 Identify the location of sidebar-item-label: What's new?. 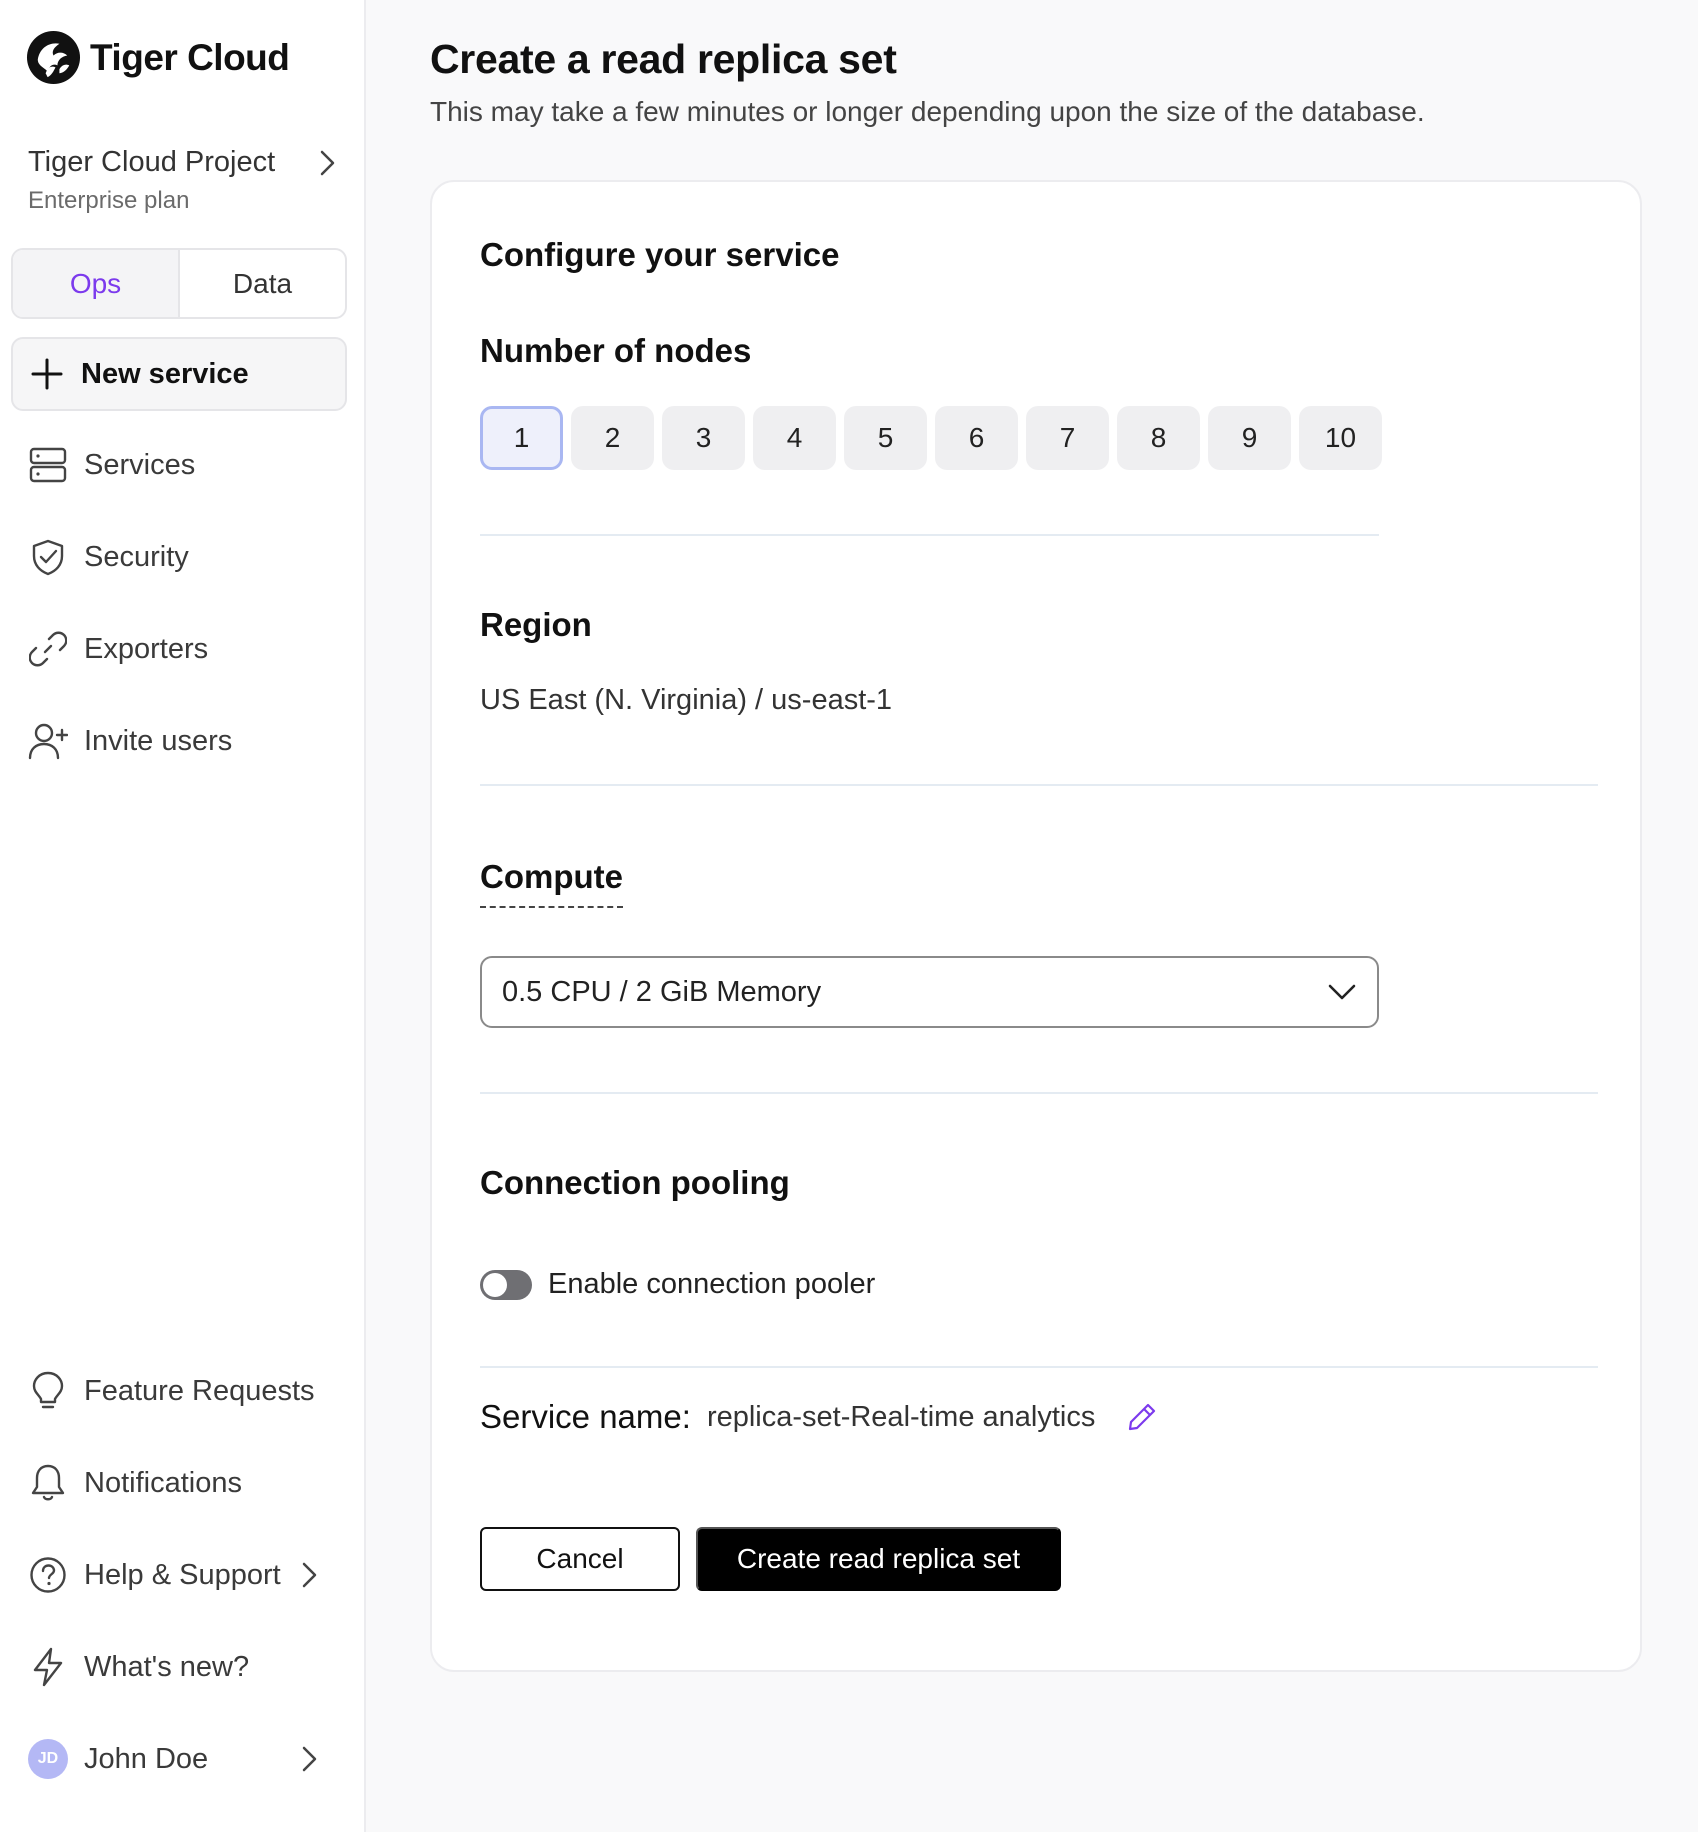
(167, 1666).